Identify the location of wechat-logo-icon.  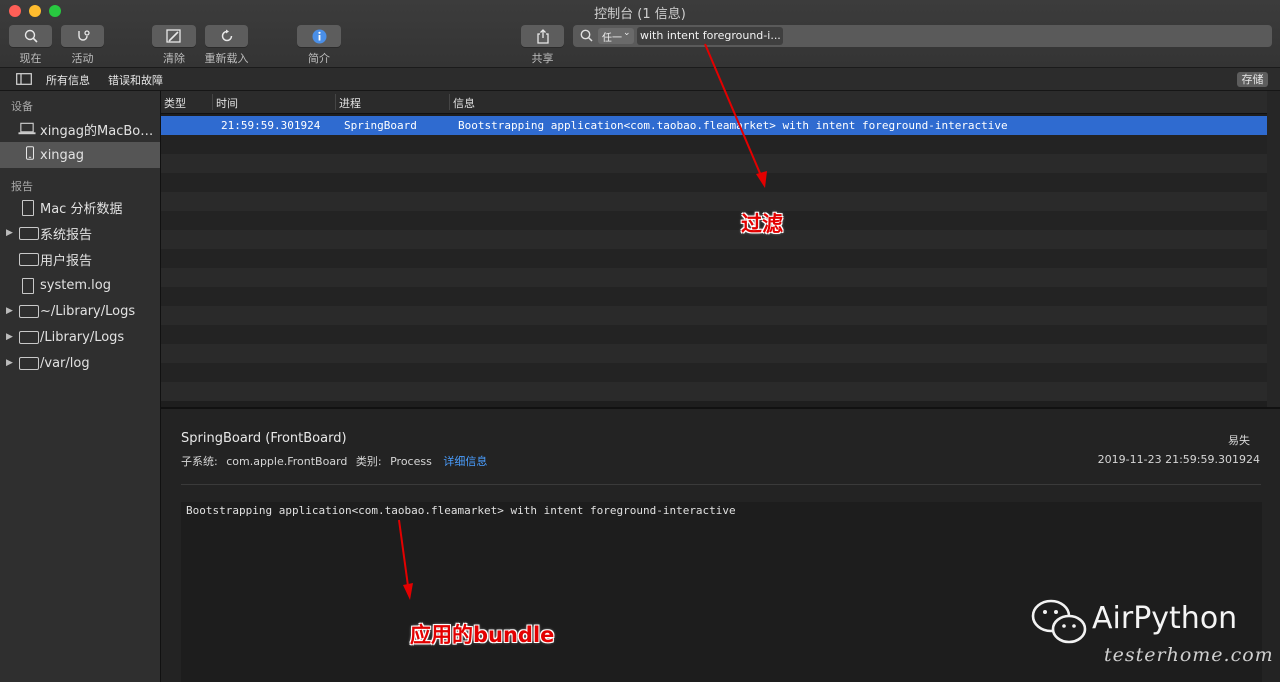
(1059, 621).